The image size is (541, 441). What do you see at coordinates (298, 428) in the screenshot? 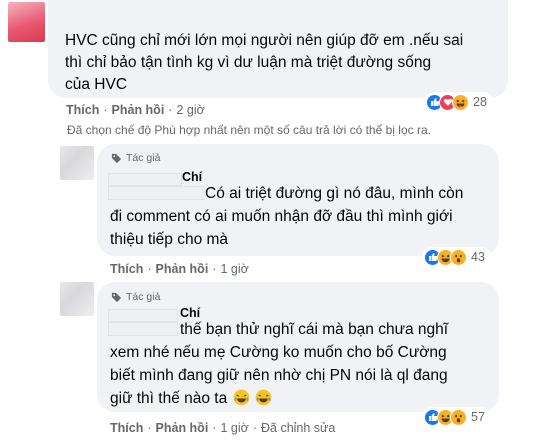
I see `edited-label: Đã chỉnh sửa` at bounding box center [298, 428].